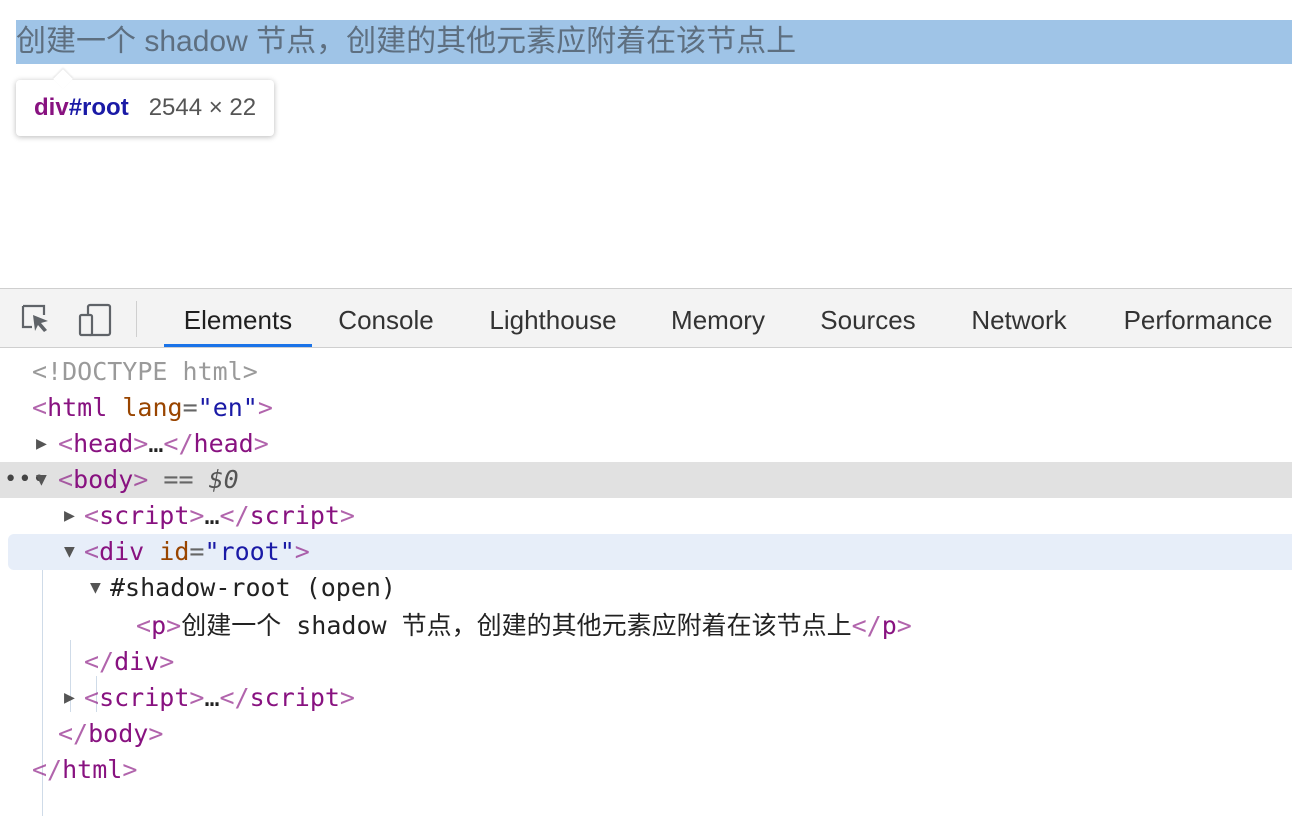  Describe the element at coordinates (223, 443) in the screenshot. I see `head-tag-close: head` at that location.